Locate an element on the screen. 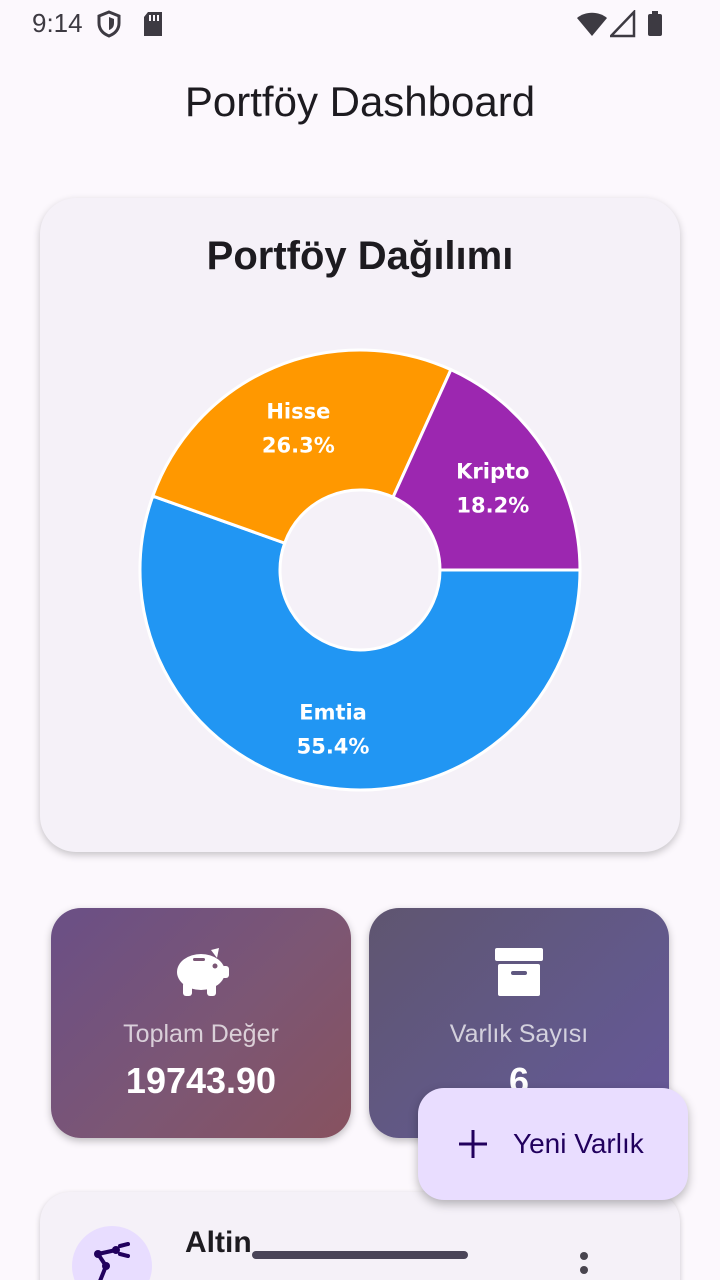 This screenshot has width=720, height=1280. sd-card-icon is located at coordinates (153, 24).